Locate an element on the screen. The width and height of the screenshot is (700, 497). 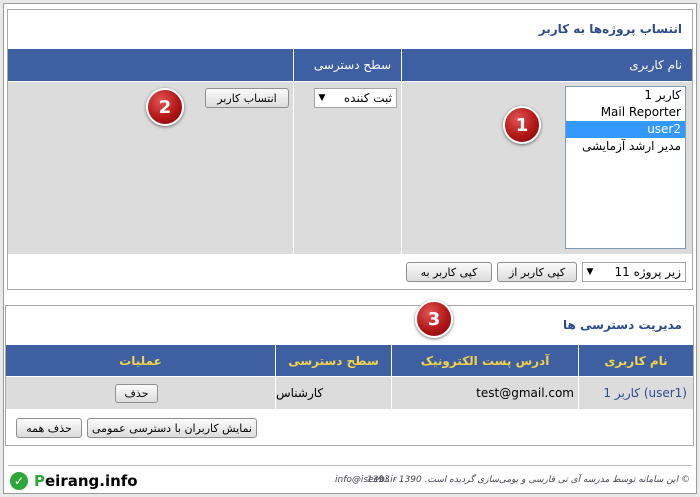
delete-all-button: حذف همه is located at coordinates (49, 428).